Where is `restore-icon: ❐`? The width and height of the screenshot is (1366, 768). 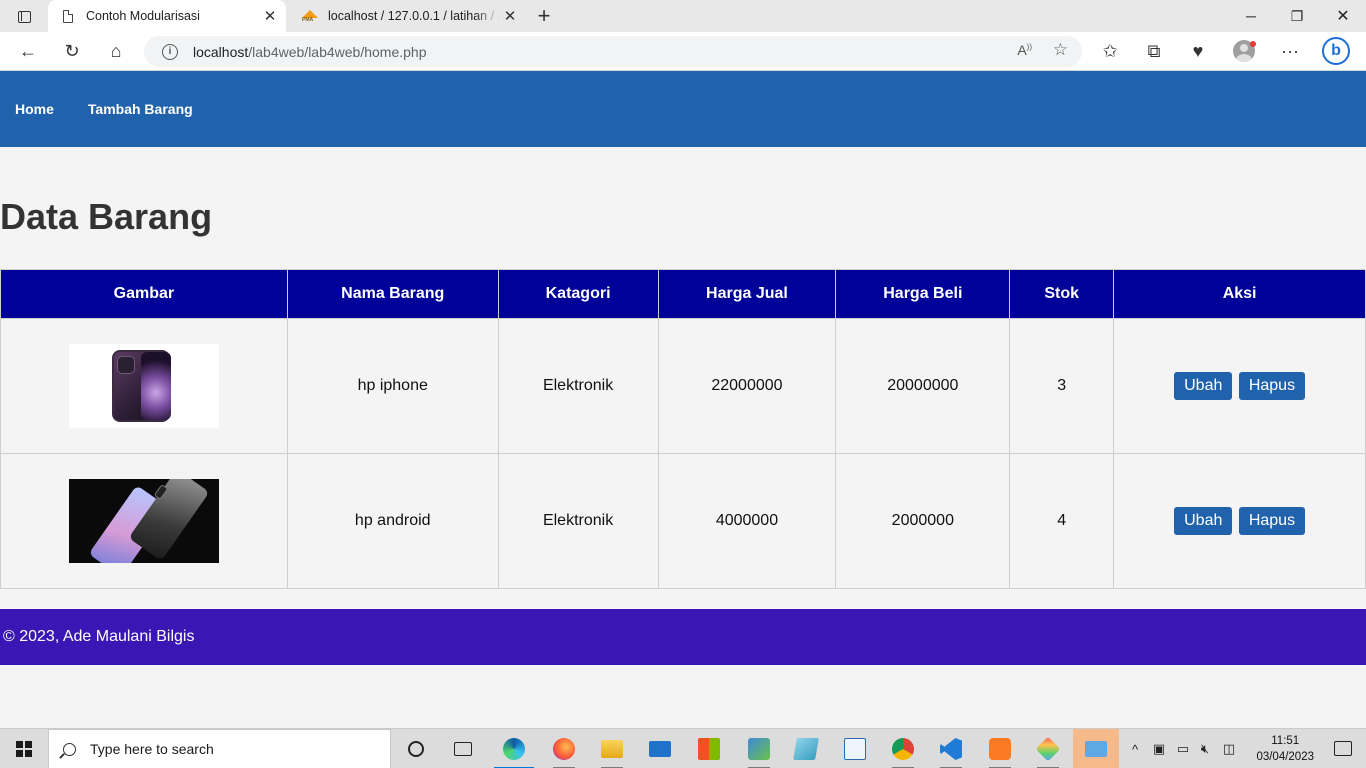 restore-icon: ❐ is located at coordinates (1297, 16).